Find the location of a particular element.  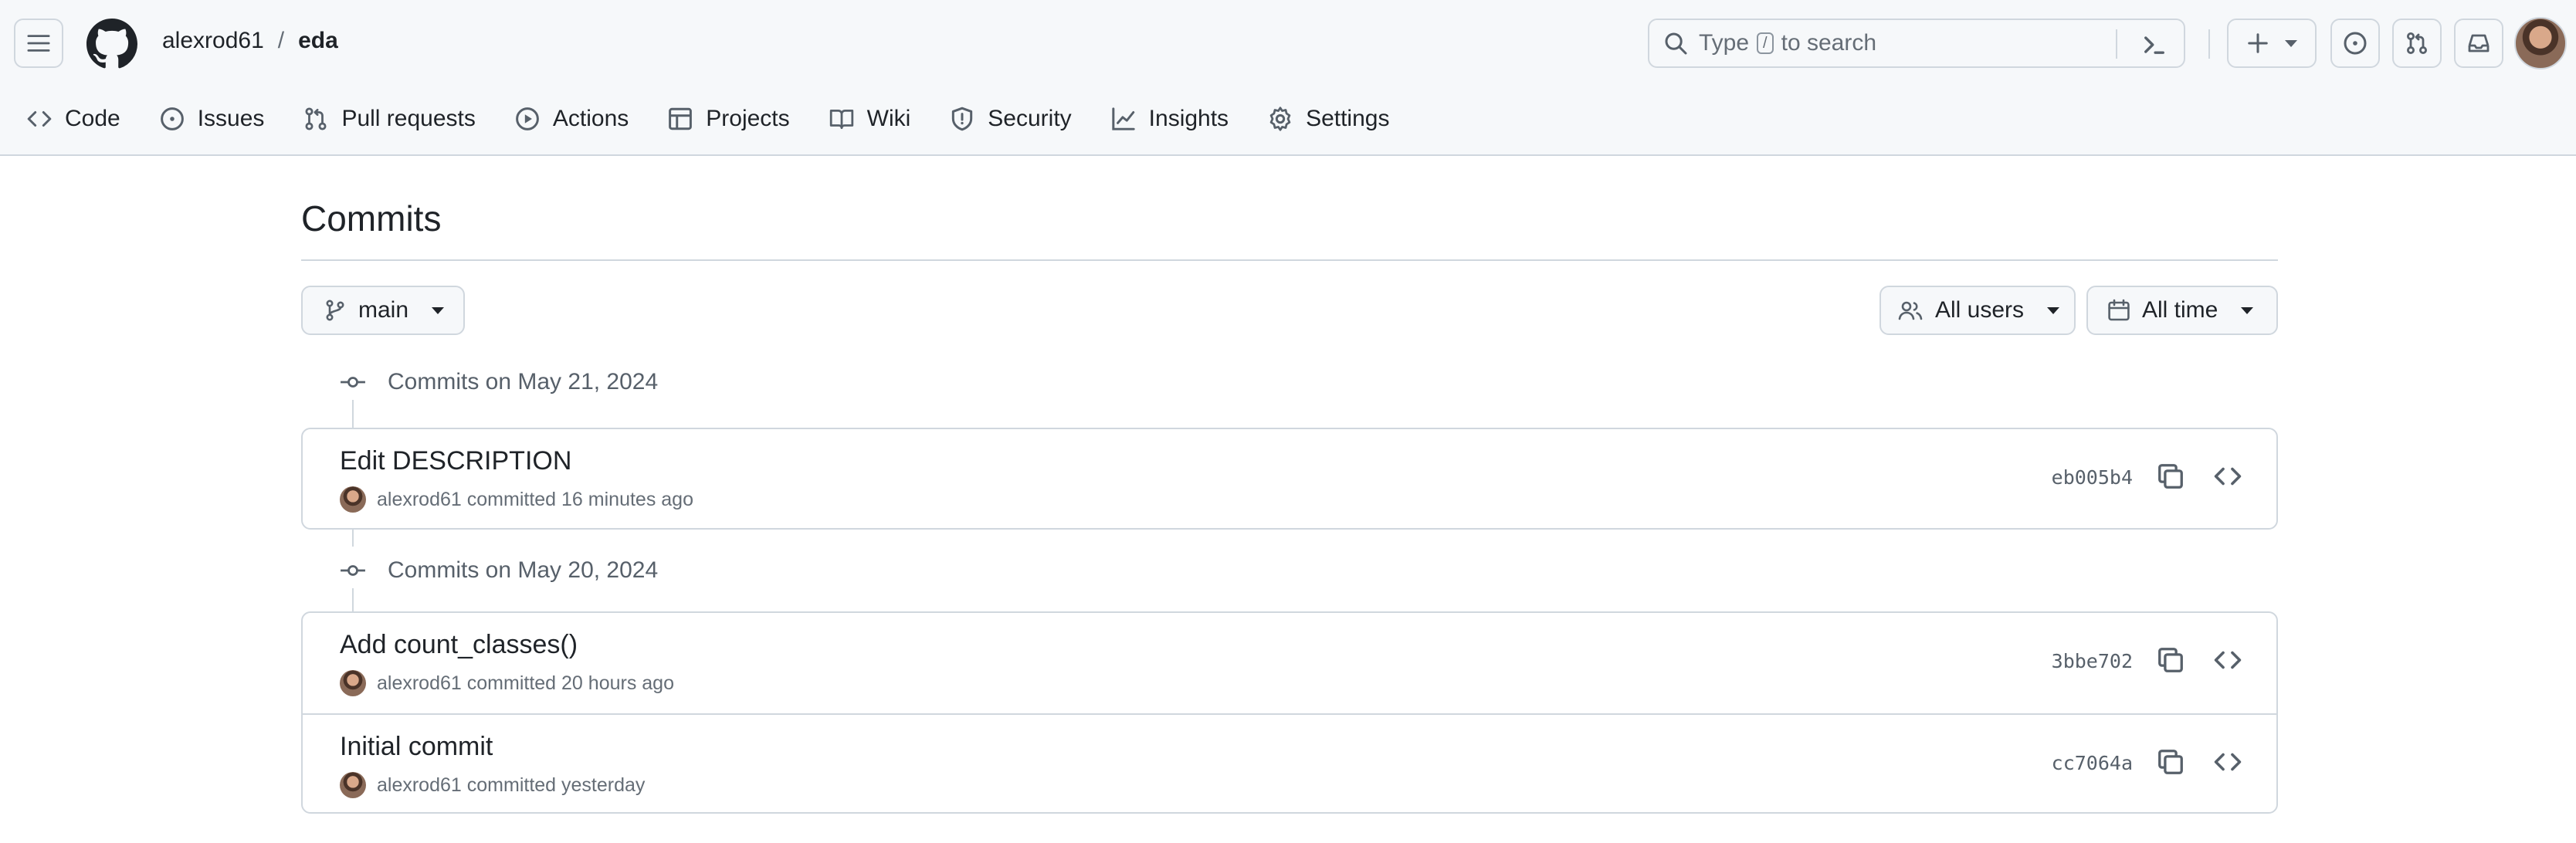

issues-button is located at coordinates (2355, 44).